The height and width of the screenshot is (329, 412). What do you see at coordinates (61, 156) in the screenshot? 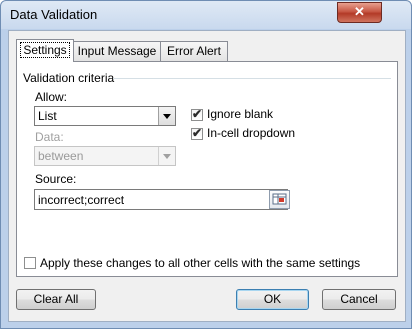
I see `data-select-value: between` at bounding box center [61, 156].